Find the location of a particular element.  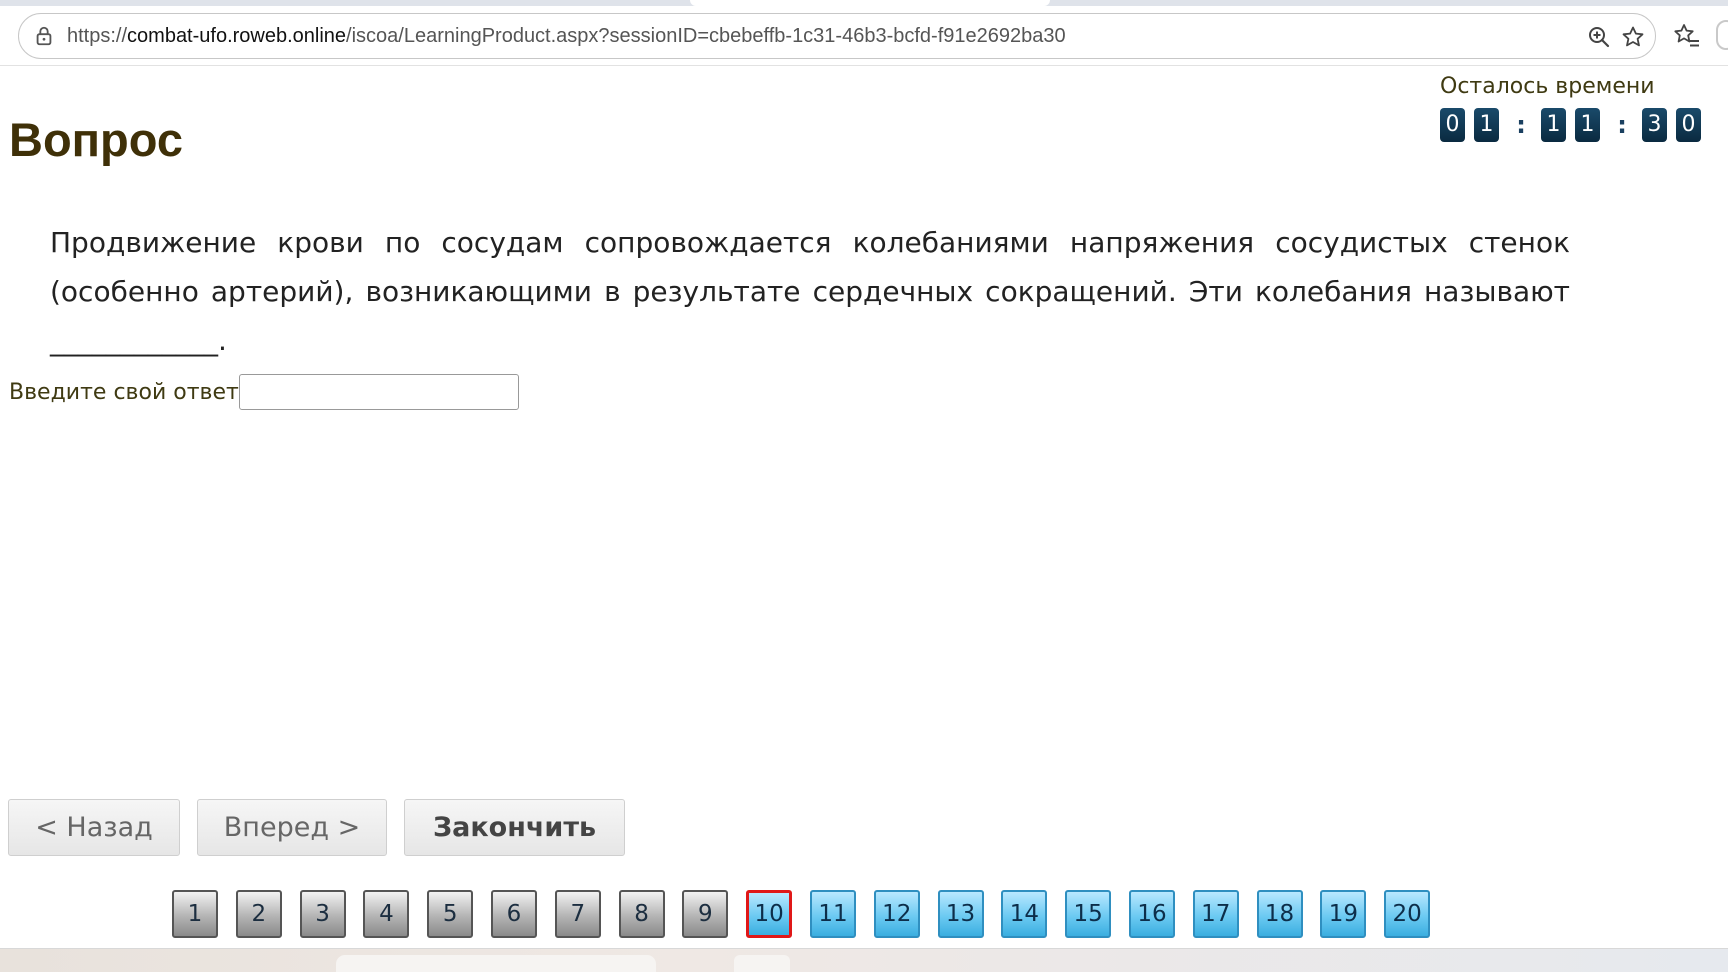

zoom-icon is located at coordinates (1599, 37).